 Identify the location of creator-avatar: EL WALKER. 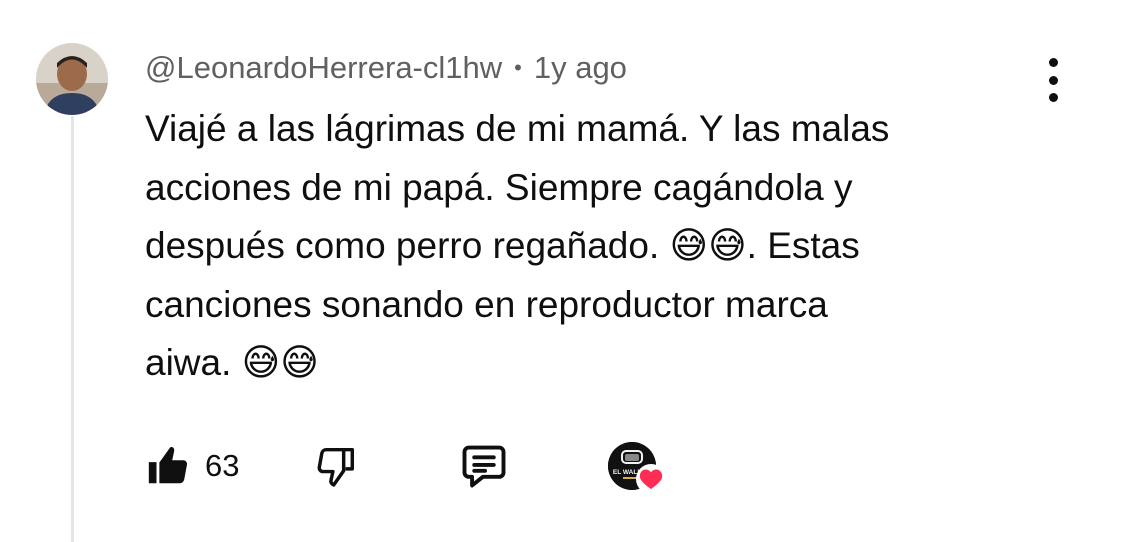
(637, 468).